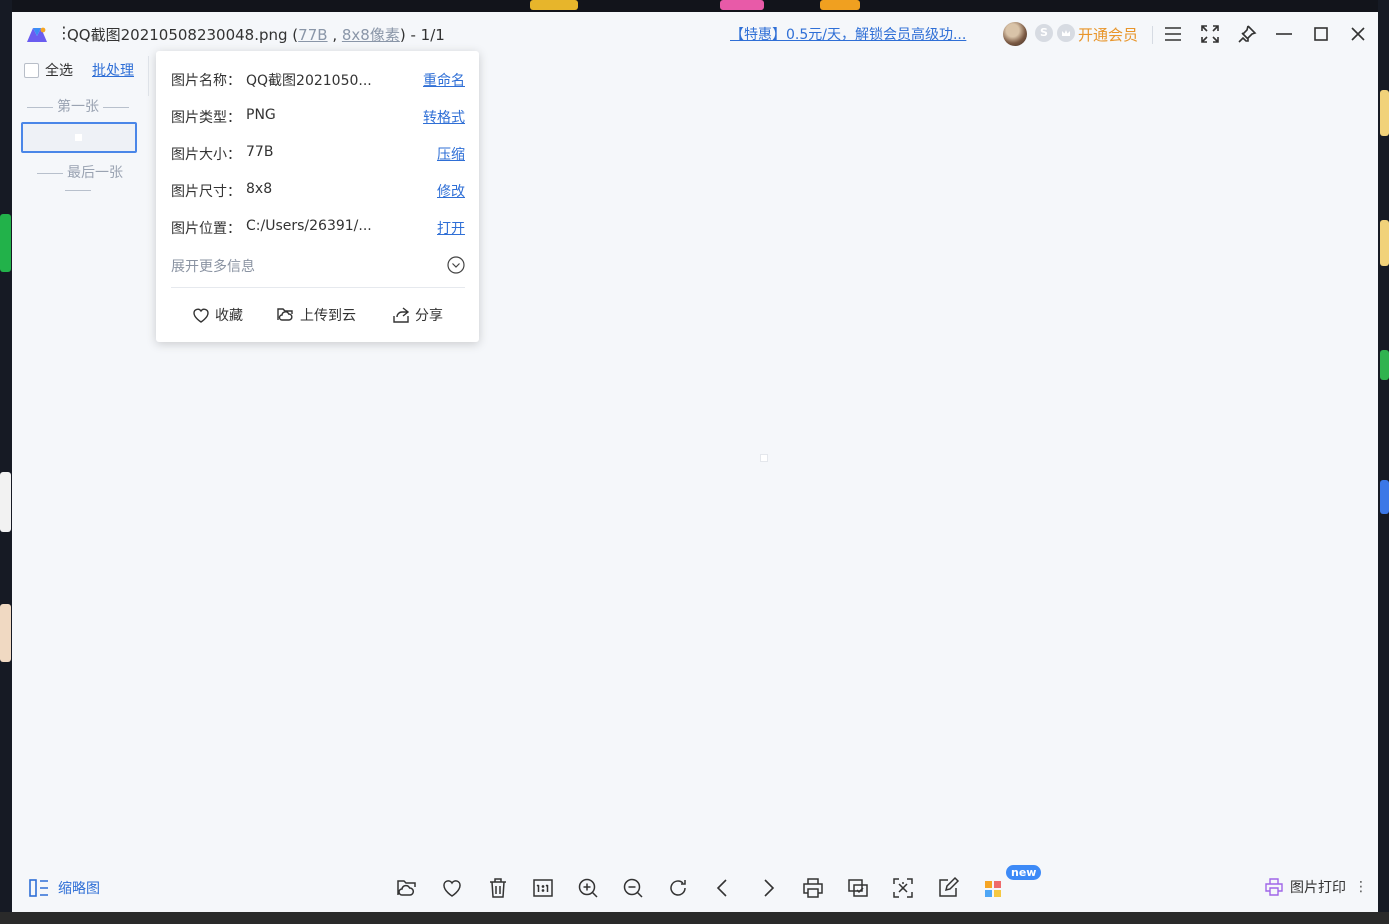 This screenshot has width=1389, height=924. Describe the element at coordinates (1044, 33) in the screenshot. I see `s-badge-icon: S` at that location.